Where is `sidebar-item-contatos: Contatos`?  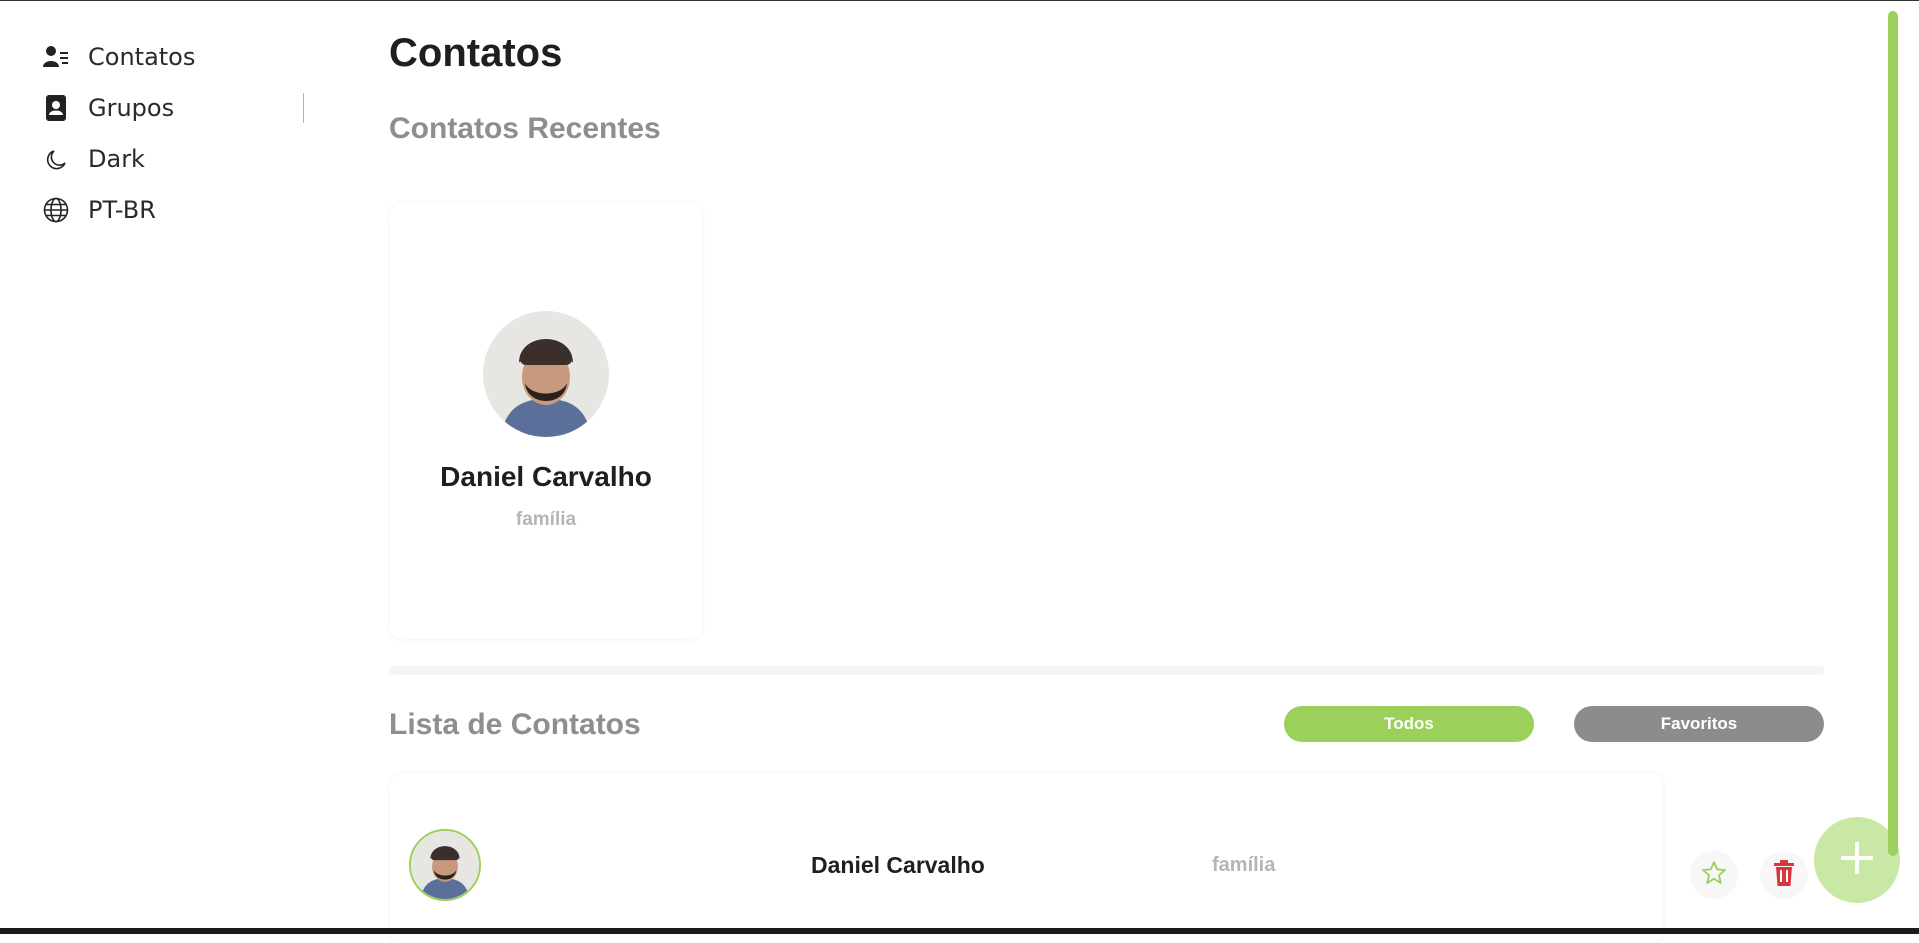
sidebar-item-contatos: Contatos is located at coordinates (118, 57).